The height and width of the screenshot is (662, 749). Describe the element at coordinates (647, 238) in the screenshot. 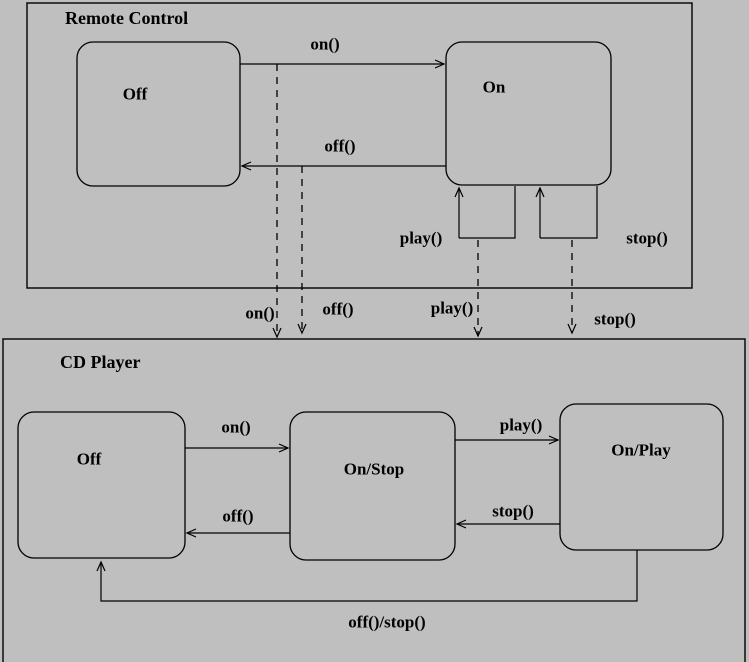

I see `edge-label-rc-stop: stop()` at that location.